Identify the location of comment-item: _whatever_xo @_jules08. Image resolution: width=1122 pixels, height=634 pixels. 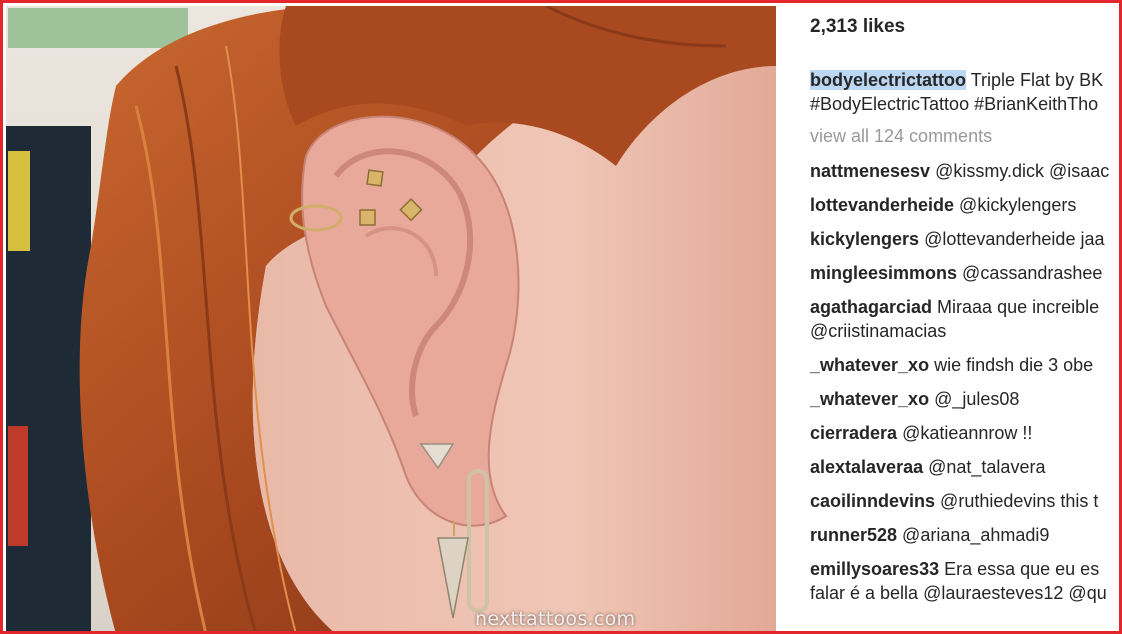
(964, 399).